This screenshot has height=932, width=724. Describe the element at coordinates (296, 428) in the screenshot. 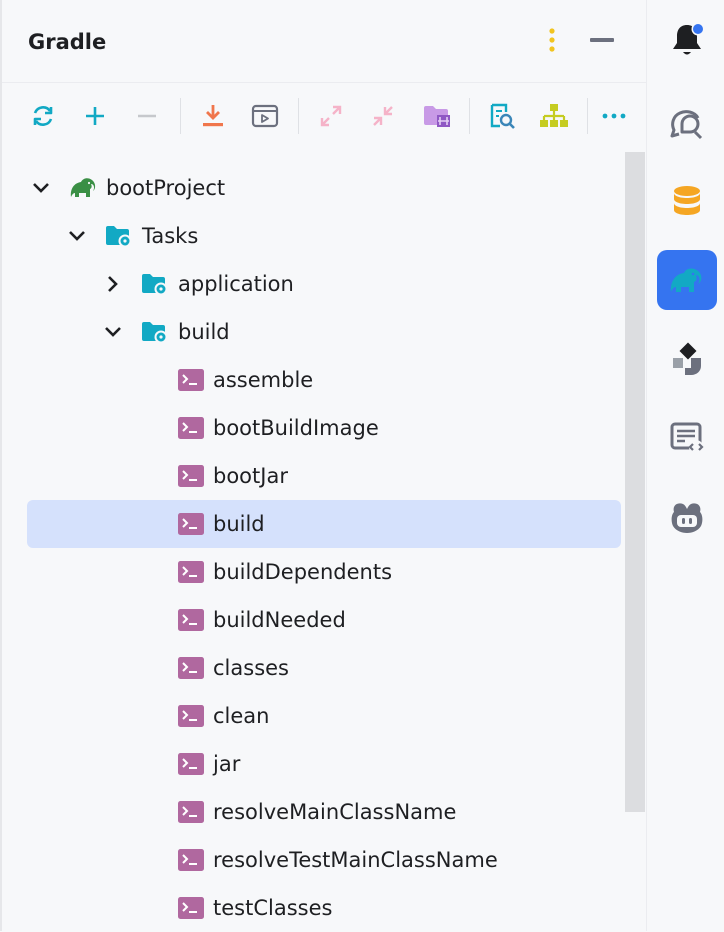

I see `task-label: bootBuildImage` at that location.